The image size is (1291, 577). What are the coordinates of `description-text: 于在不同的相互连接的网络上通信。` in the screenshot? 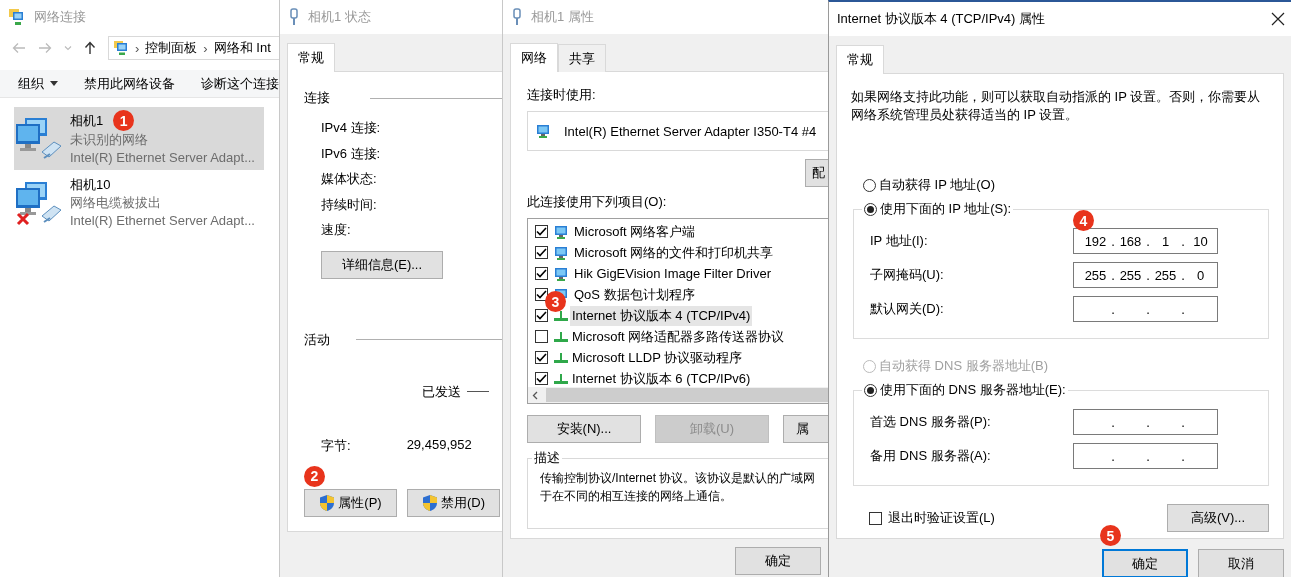 It's located at (636, 496).